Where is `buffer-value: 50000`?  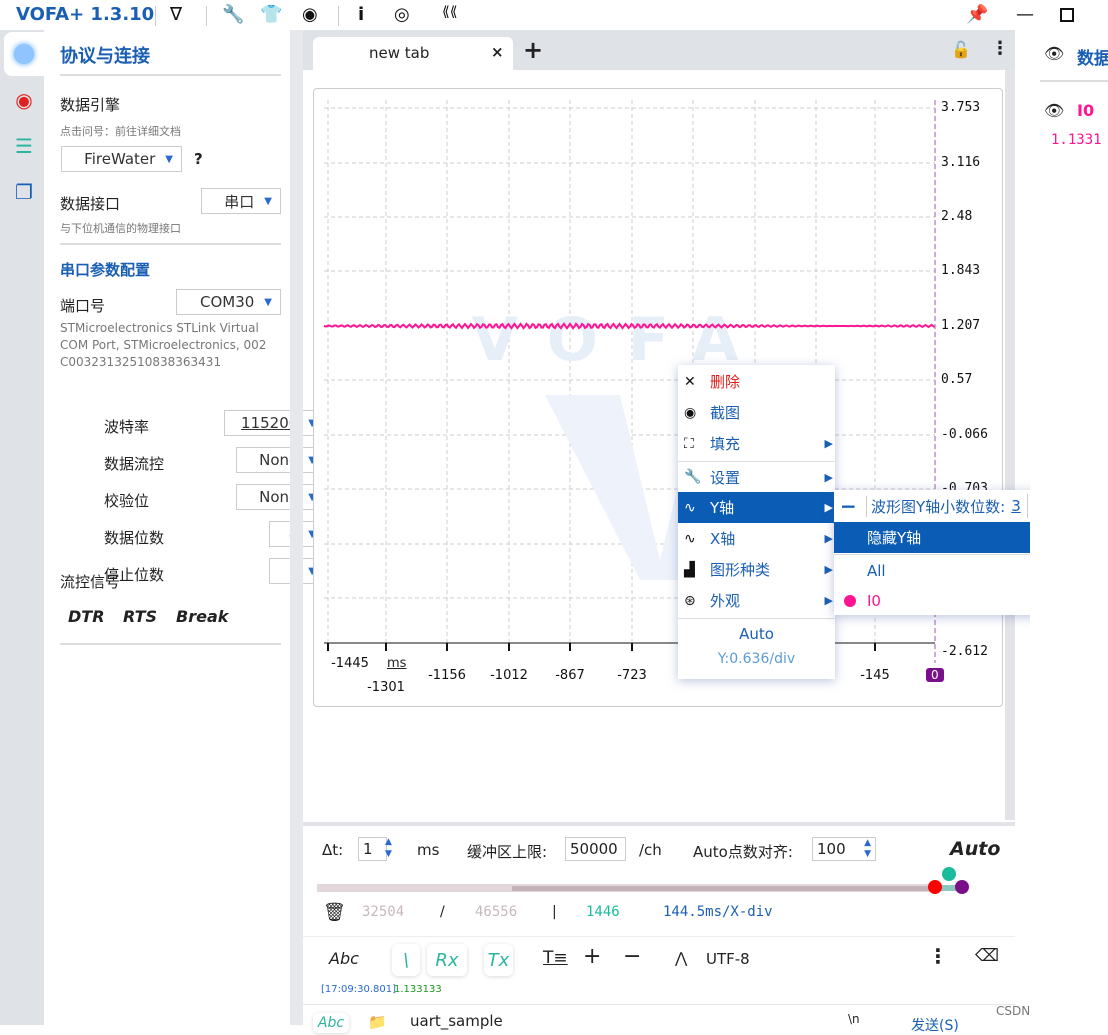
buffer-value: 50000 is located at coordinates (594, 849).